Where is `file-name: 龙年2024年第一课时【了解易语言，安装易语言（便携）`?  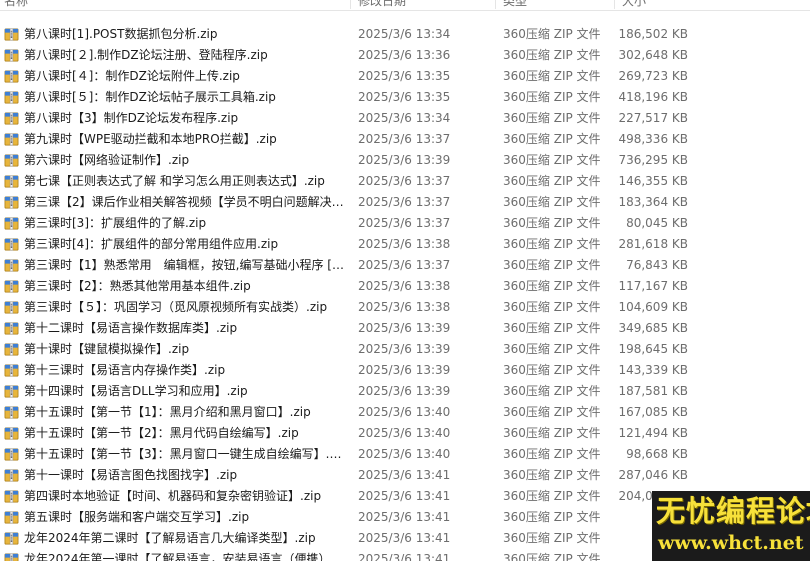
file-name: 龙年2024年第一课时【了解易语言，安装易语言（便携） is located at coordinates (177, 556).